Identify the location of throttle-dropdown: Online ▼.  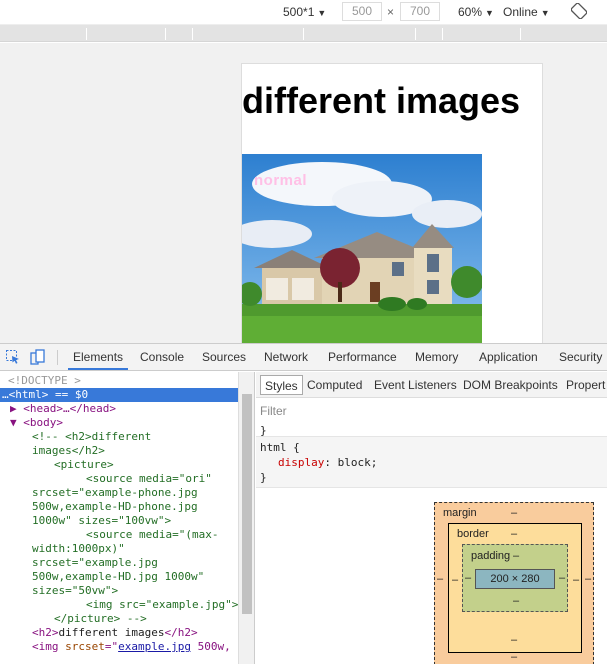
(526, 12).